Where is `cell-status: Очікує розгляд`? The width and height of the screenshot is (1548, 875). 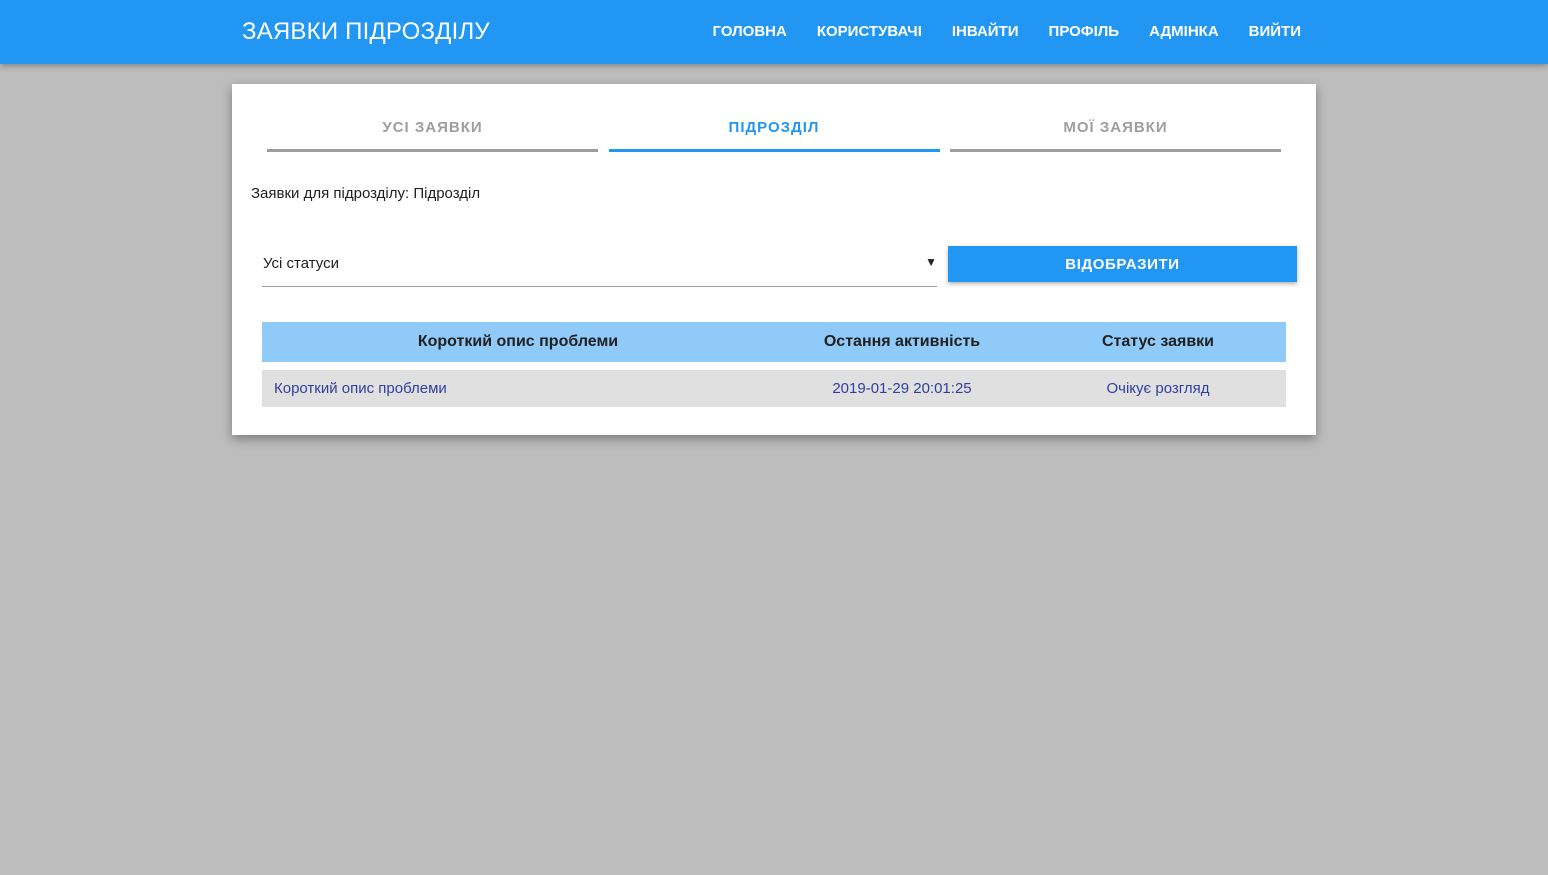
cell-status: Очікує розгляд is located at coordinates (1158, 388).